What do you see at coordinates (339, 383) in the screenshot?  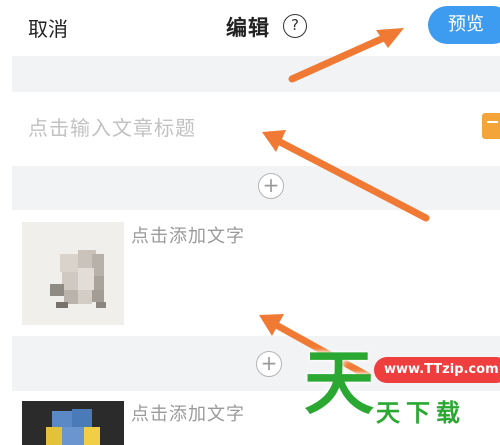 I see `watermark-logo-char: 天` at bounding box center [339, 383].